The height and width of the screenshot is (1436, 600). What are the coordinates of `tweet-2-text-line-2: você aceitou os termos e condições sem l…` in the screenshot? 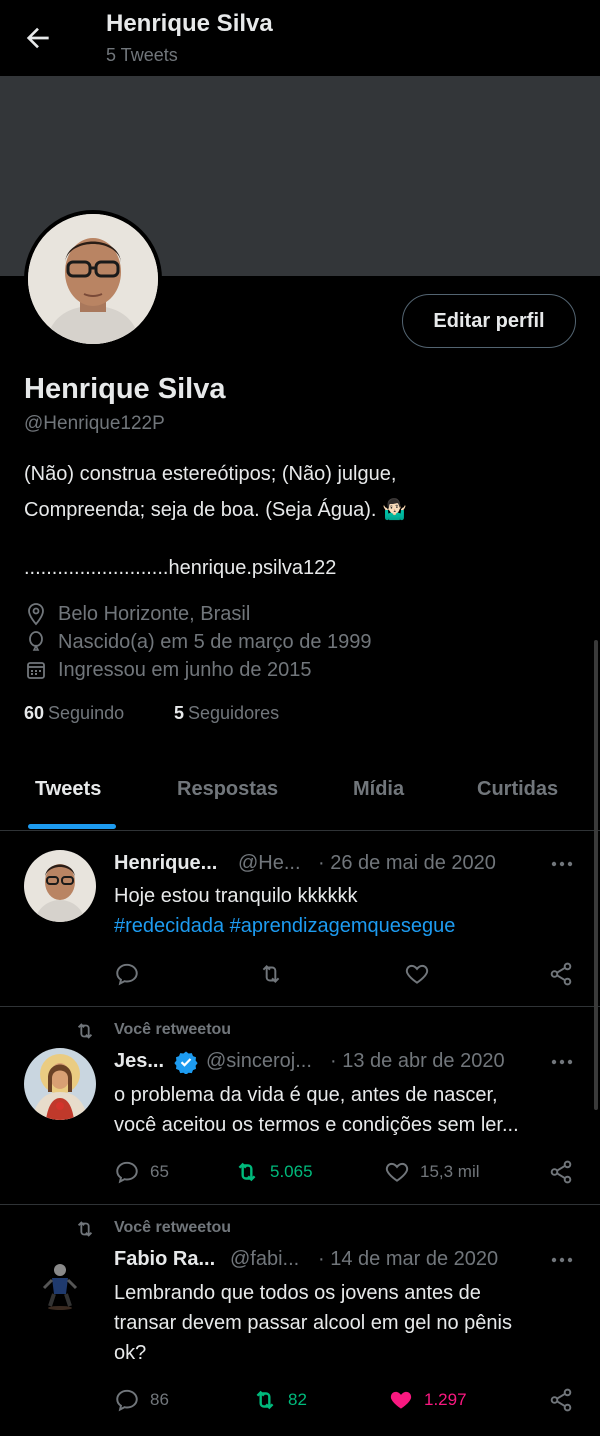 It's located at (316, 1125).